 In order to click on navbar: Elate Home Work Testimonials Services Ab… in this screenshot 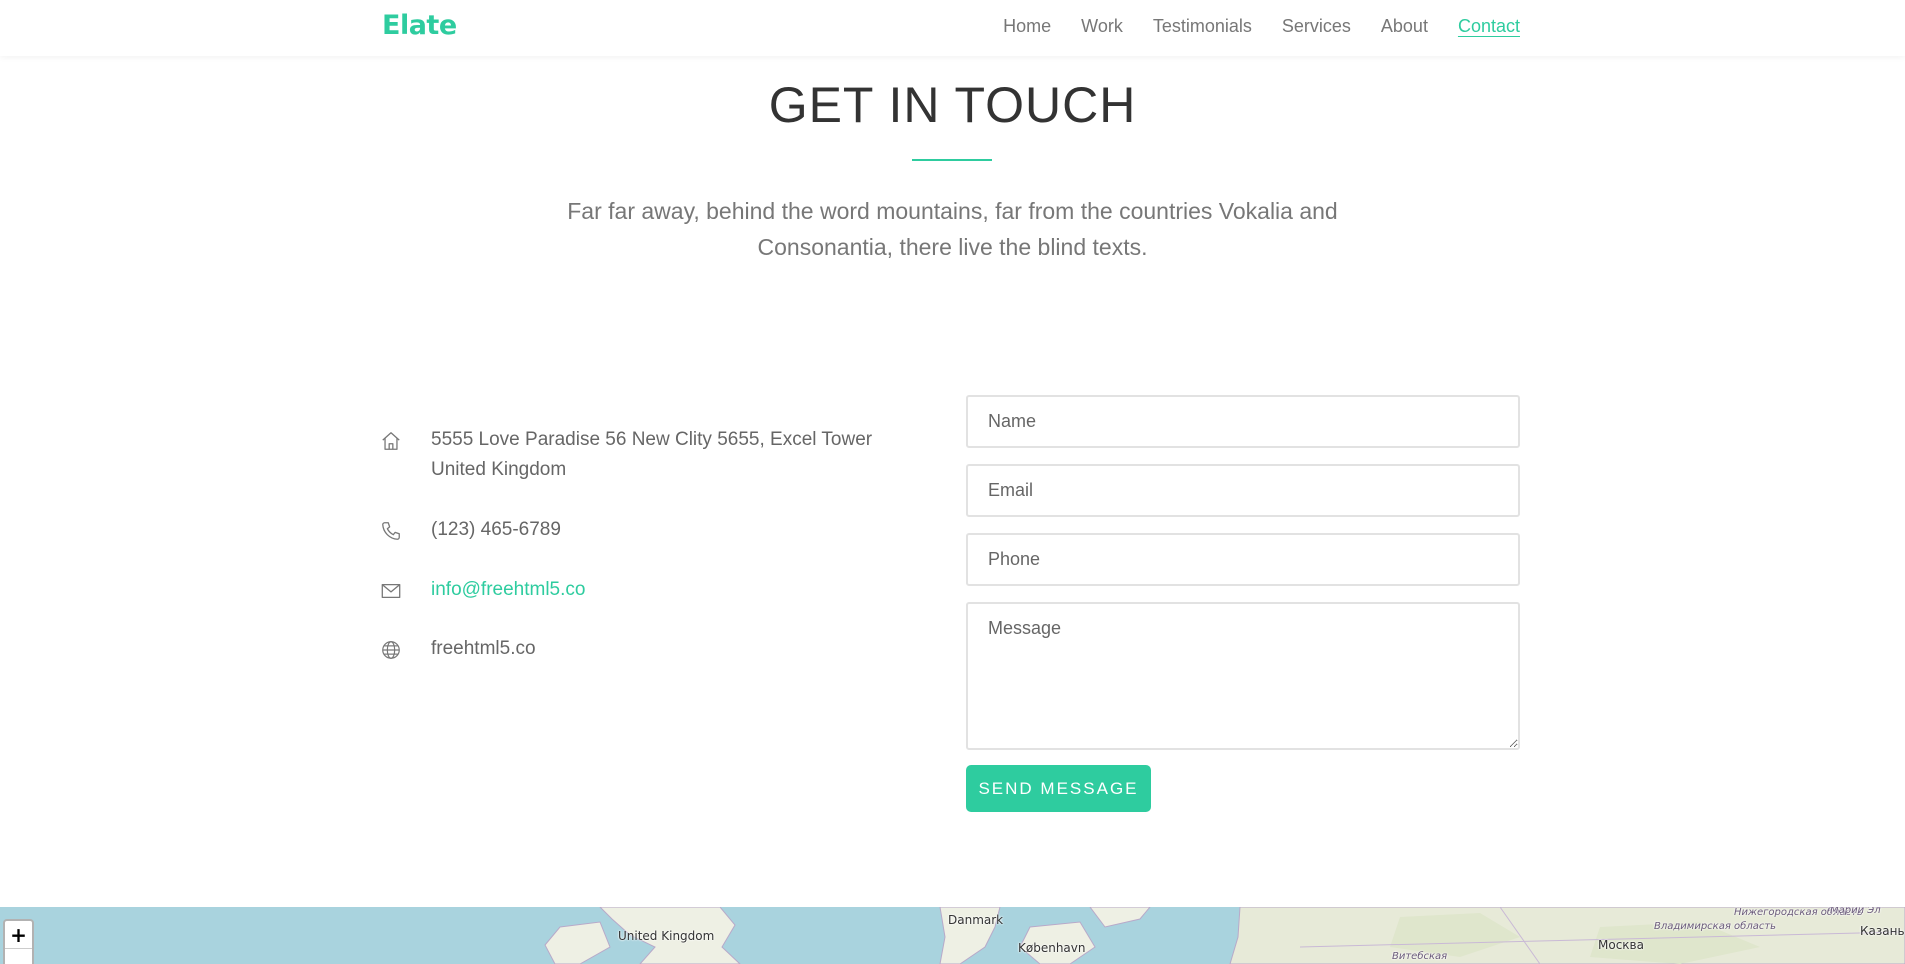, I will do `click(952, 28)`.